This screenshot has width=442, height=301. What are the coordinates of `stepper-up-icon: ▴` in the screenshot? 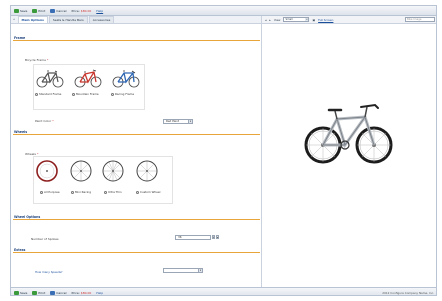 It's located at (217, 237).